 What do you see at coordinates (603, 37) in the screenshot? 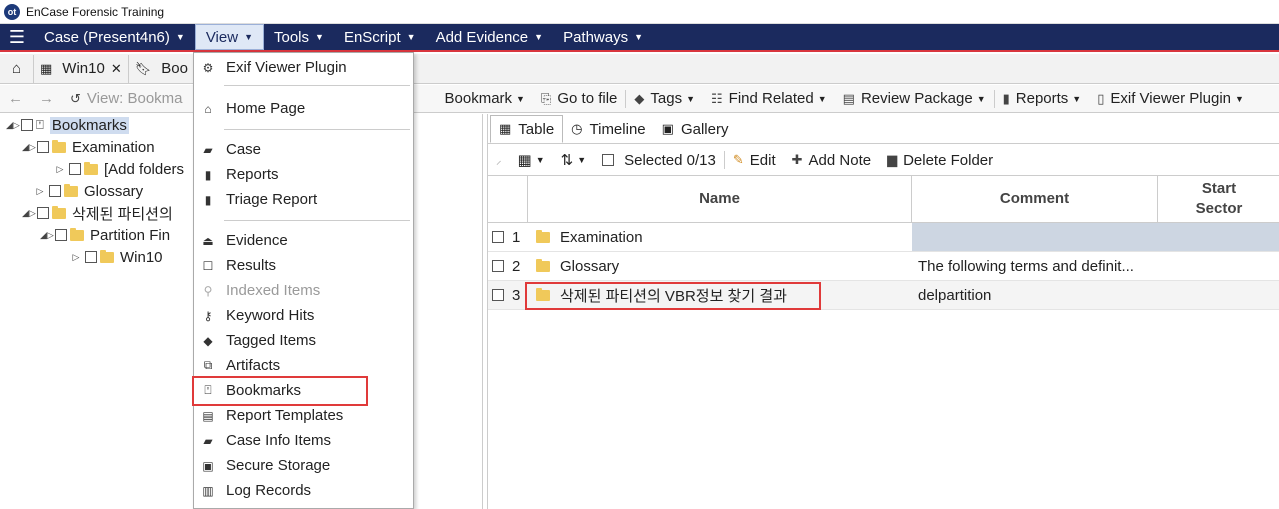
I see `menu-pathways: Pathways ▼` at bounding box center [603, 37].